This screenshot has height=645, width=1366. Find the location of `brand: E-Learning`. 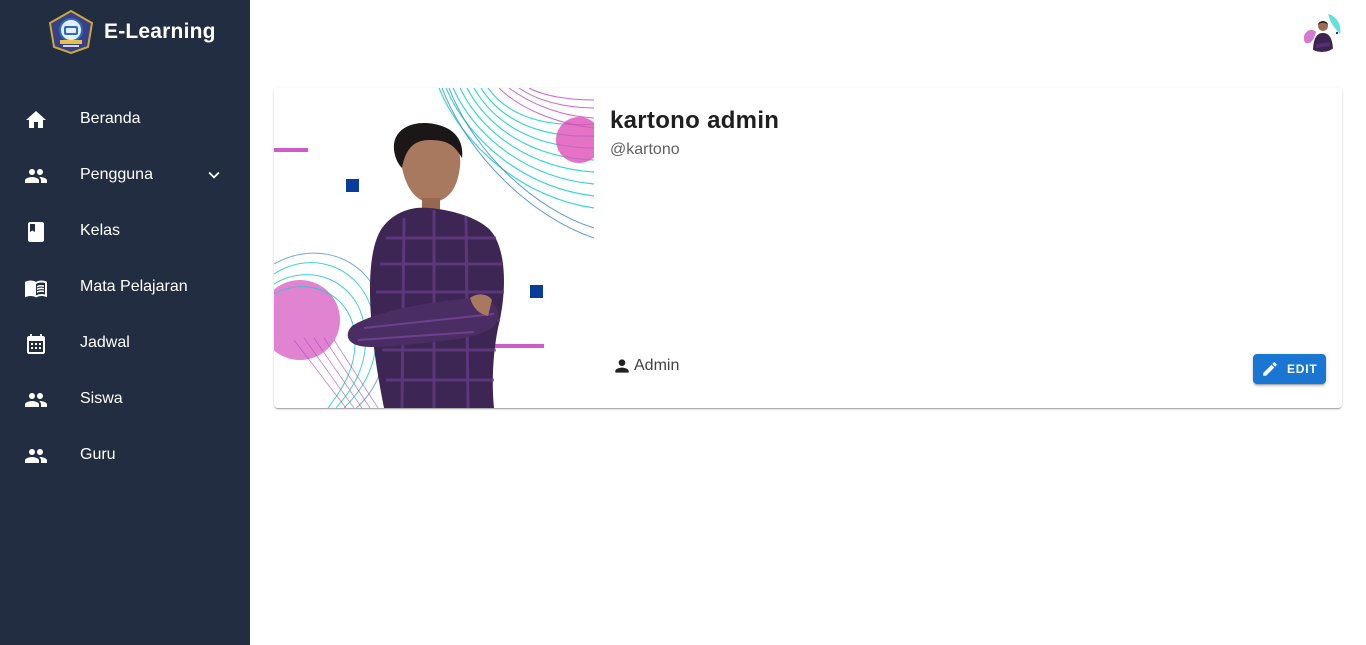

brand: E-Learning is located at coordinates (132, 32).